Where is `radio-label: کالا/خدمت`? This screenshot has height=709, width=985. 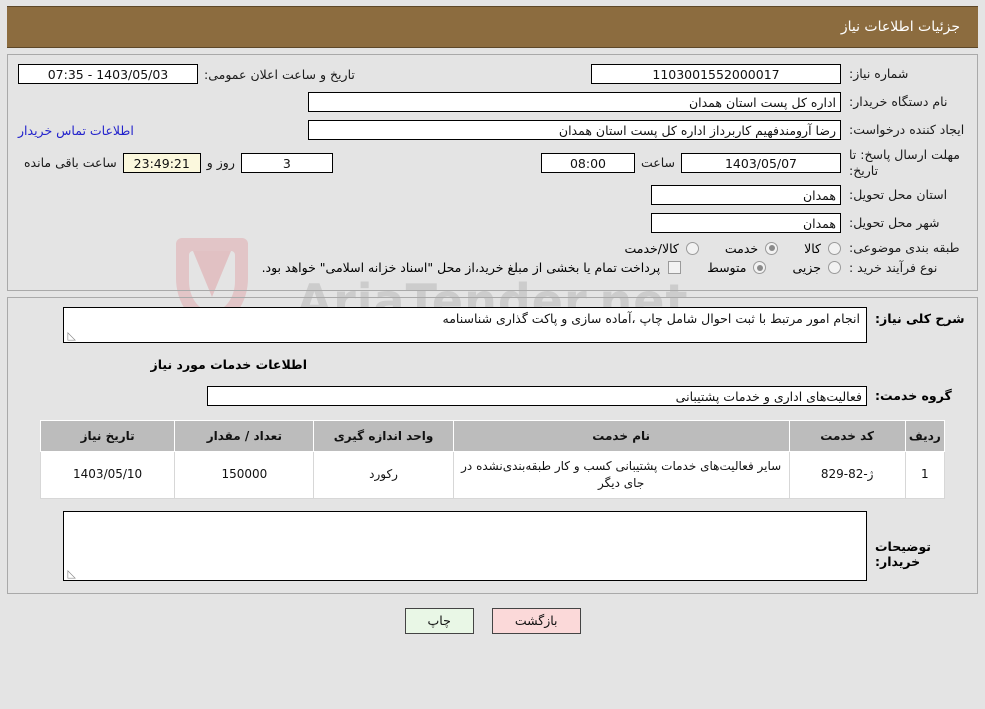
radio-label: کالا/خدمت is located at coordinates (651, 248).